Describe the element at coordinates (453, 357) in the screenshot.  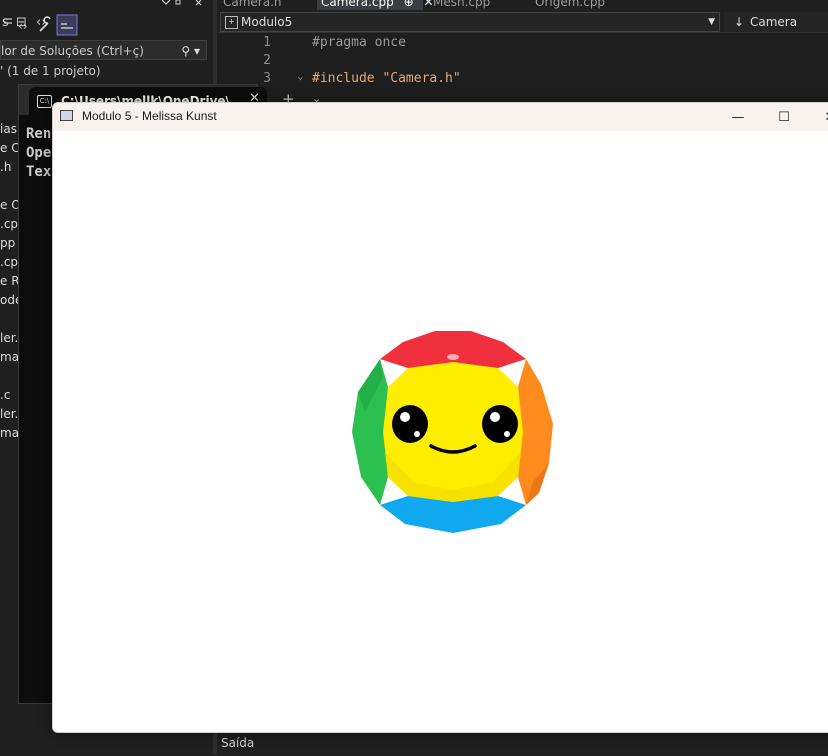
I see `highlight-spot` at that location.